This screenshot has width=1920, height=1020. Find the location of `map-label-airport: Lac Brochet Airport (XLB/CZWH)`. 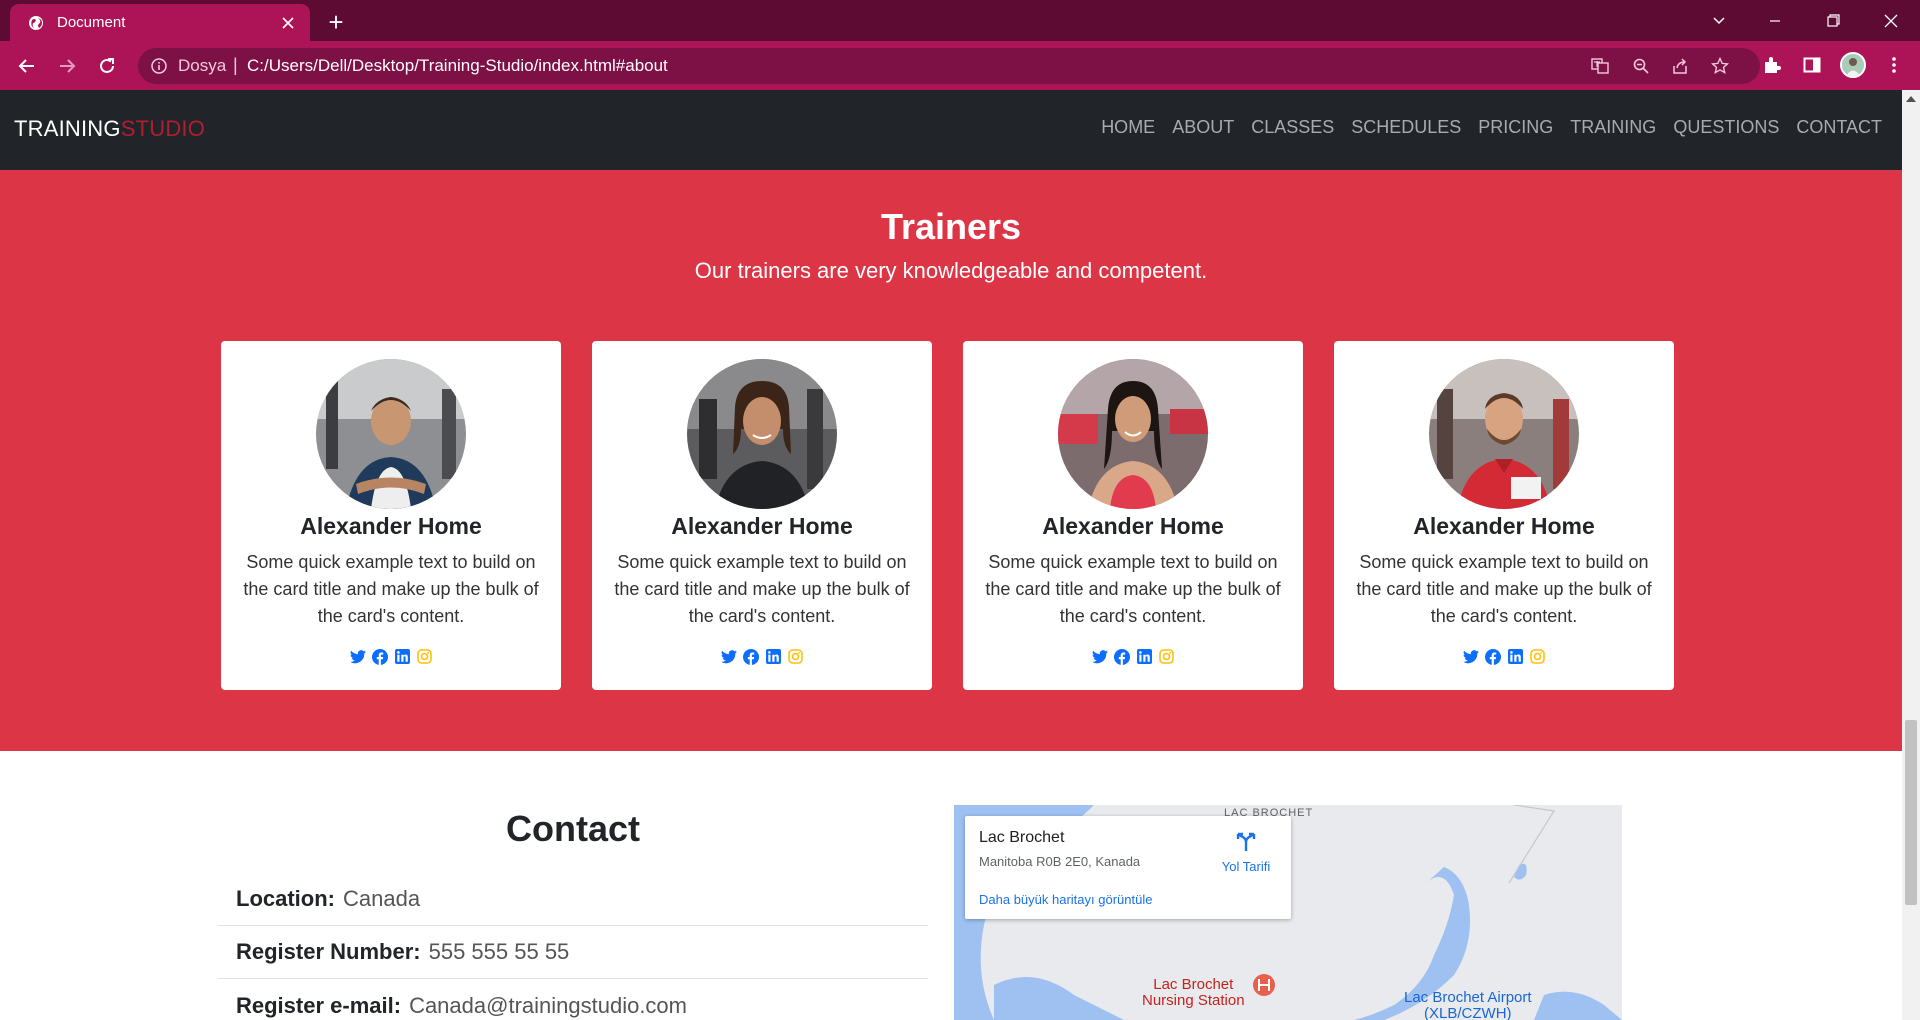

map-label-airport: Lac Brochet Airport (XLB/CZWH) is located at coordinates (1468, 1005).